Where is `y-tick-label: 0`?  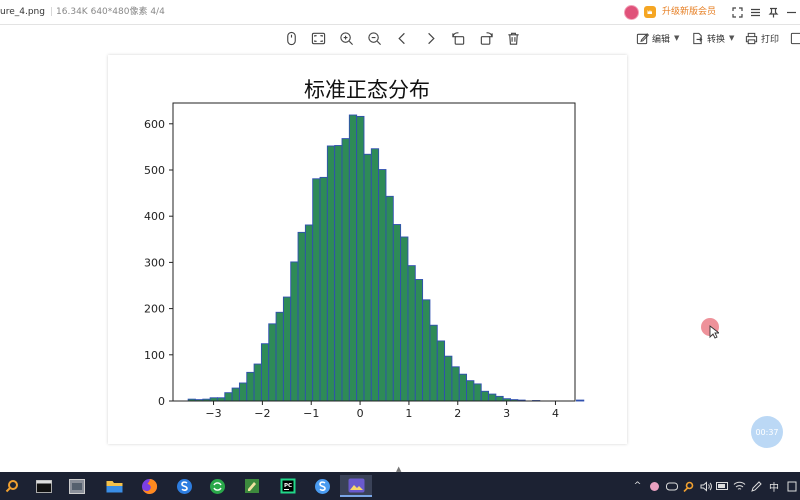
y-tick-label: 0 is located at coordinates (161, 401).